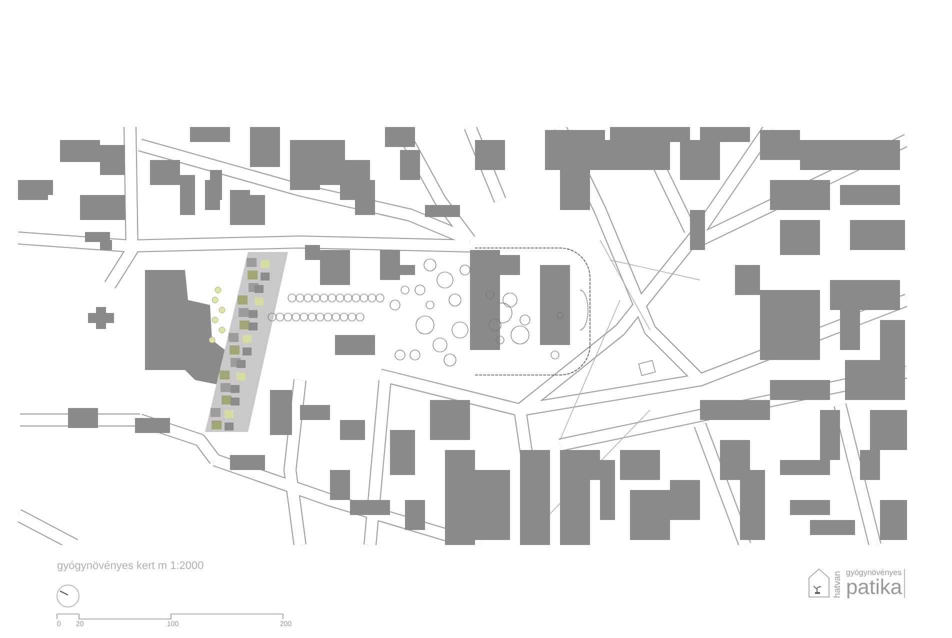 This screenshot has height=638, width=952. What do you see at coordinates (819, 583) in the screenshot?
I see `house-sprout-icon` at bounding box center [819, 583].